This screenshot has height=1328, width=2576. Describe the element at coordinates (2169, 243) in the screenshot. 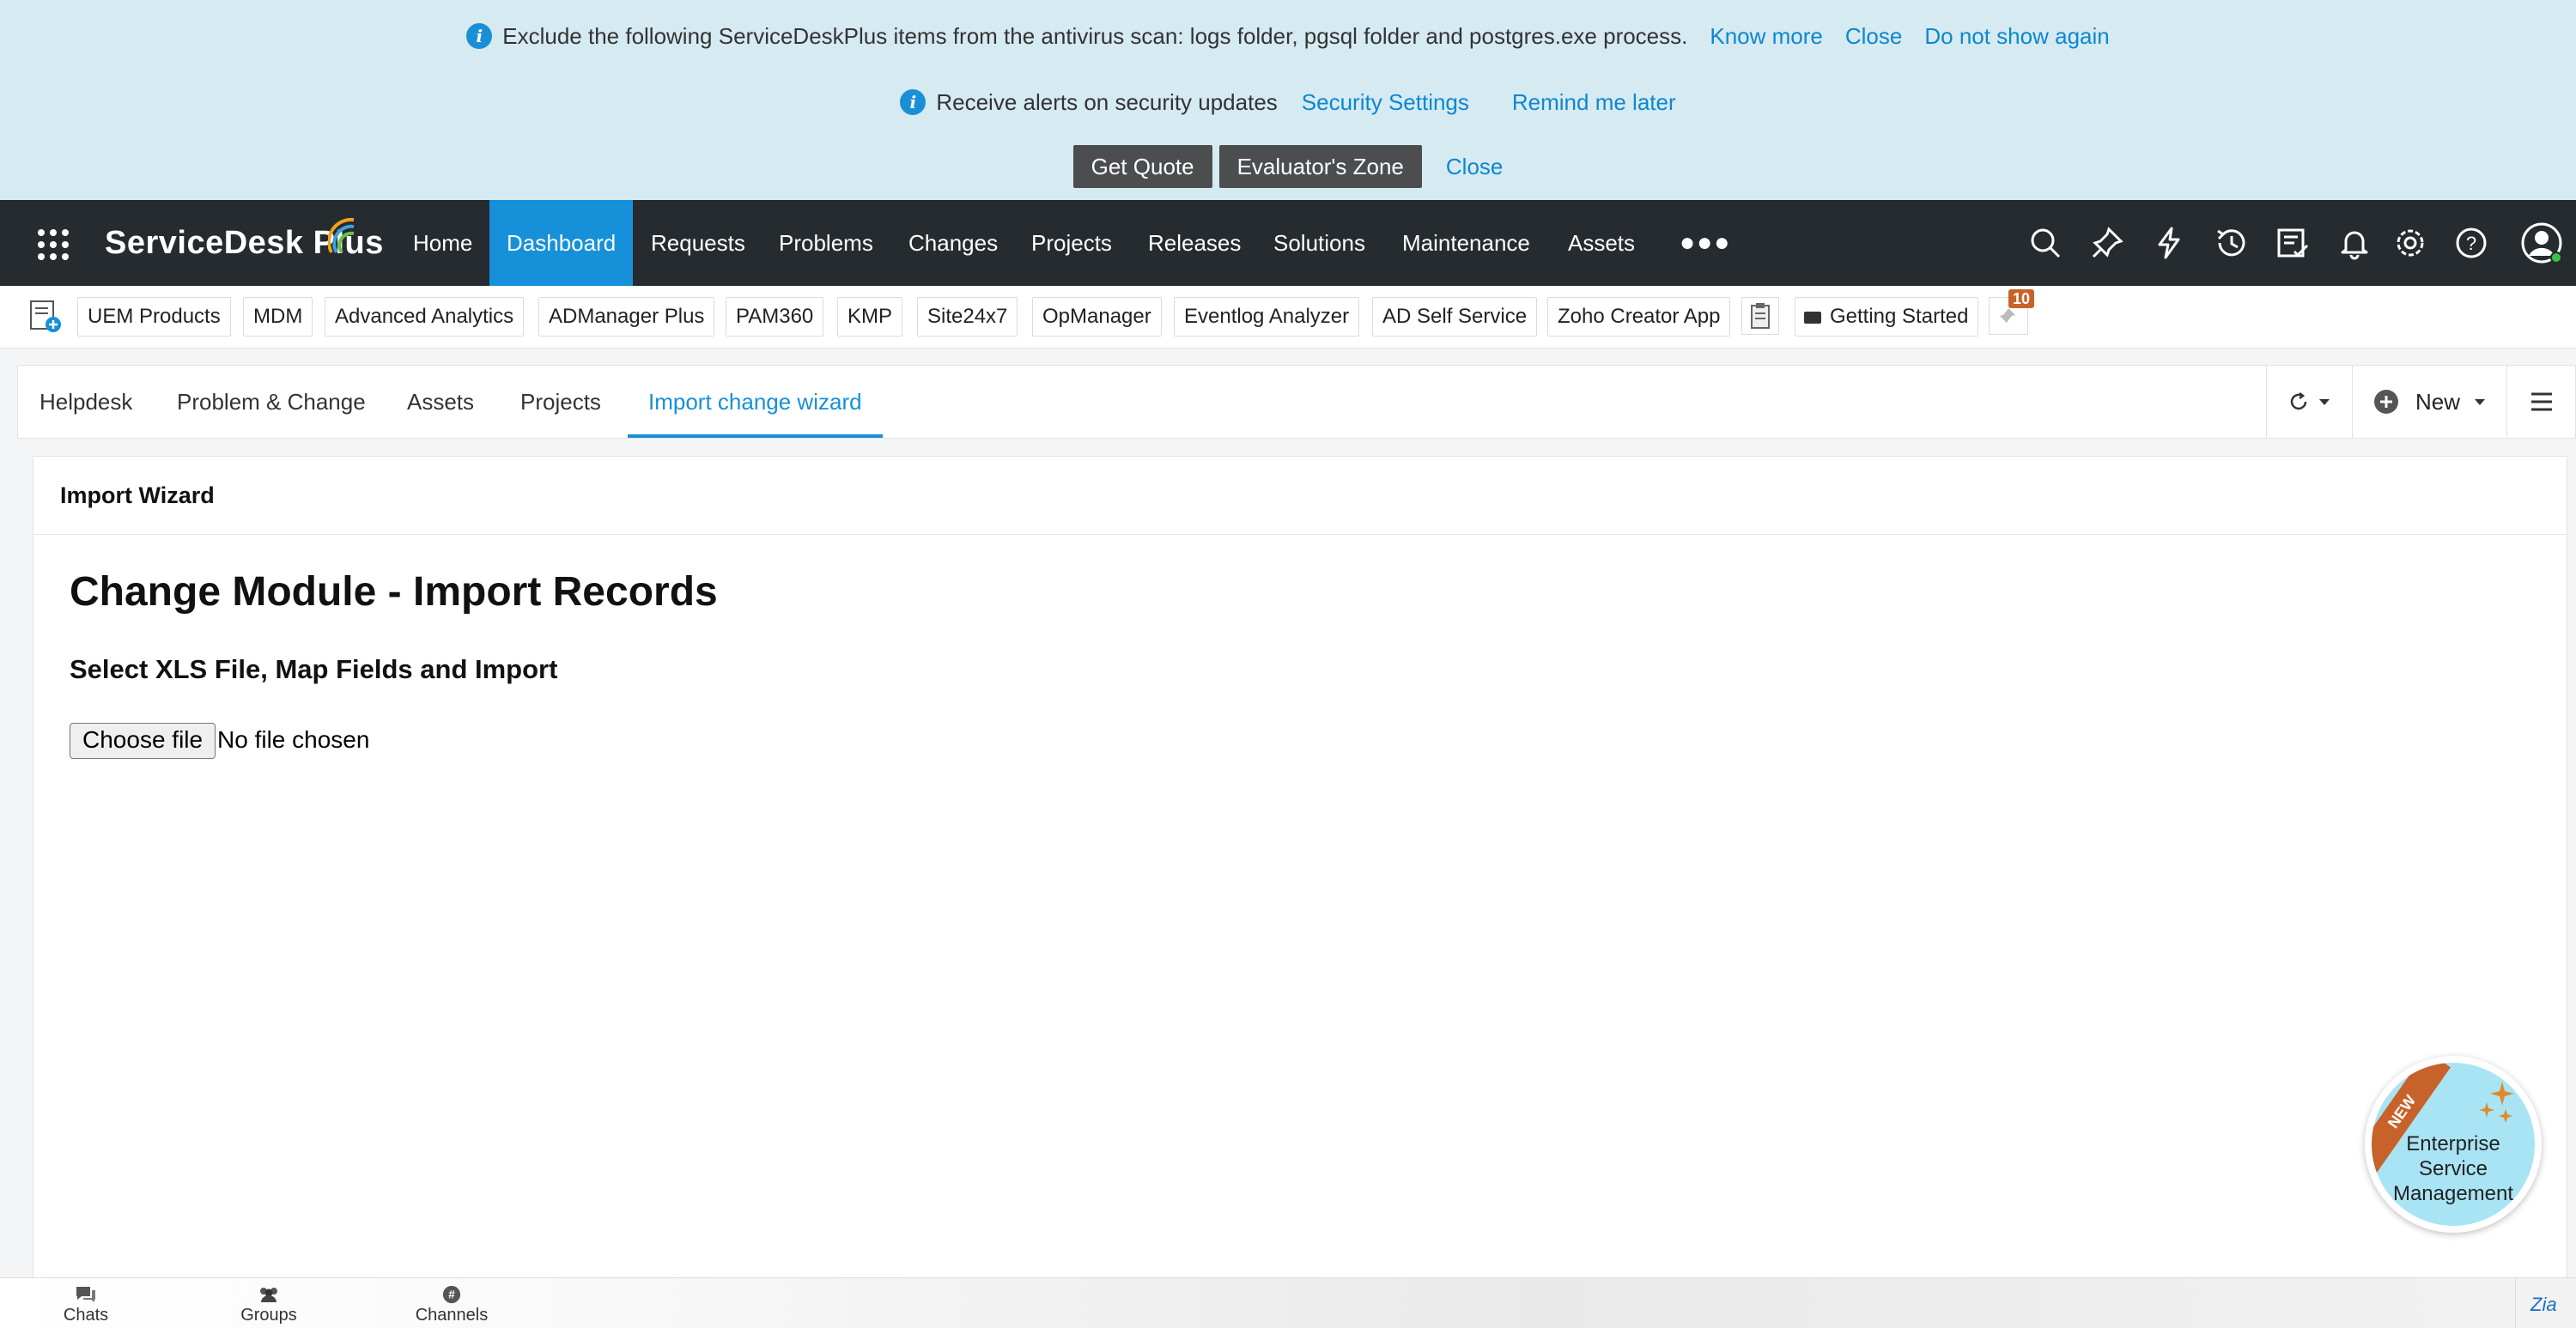

I see `lightning-icon` at that location.